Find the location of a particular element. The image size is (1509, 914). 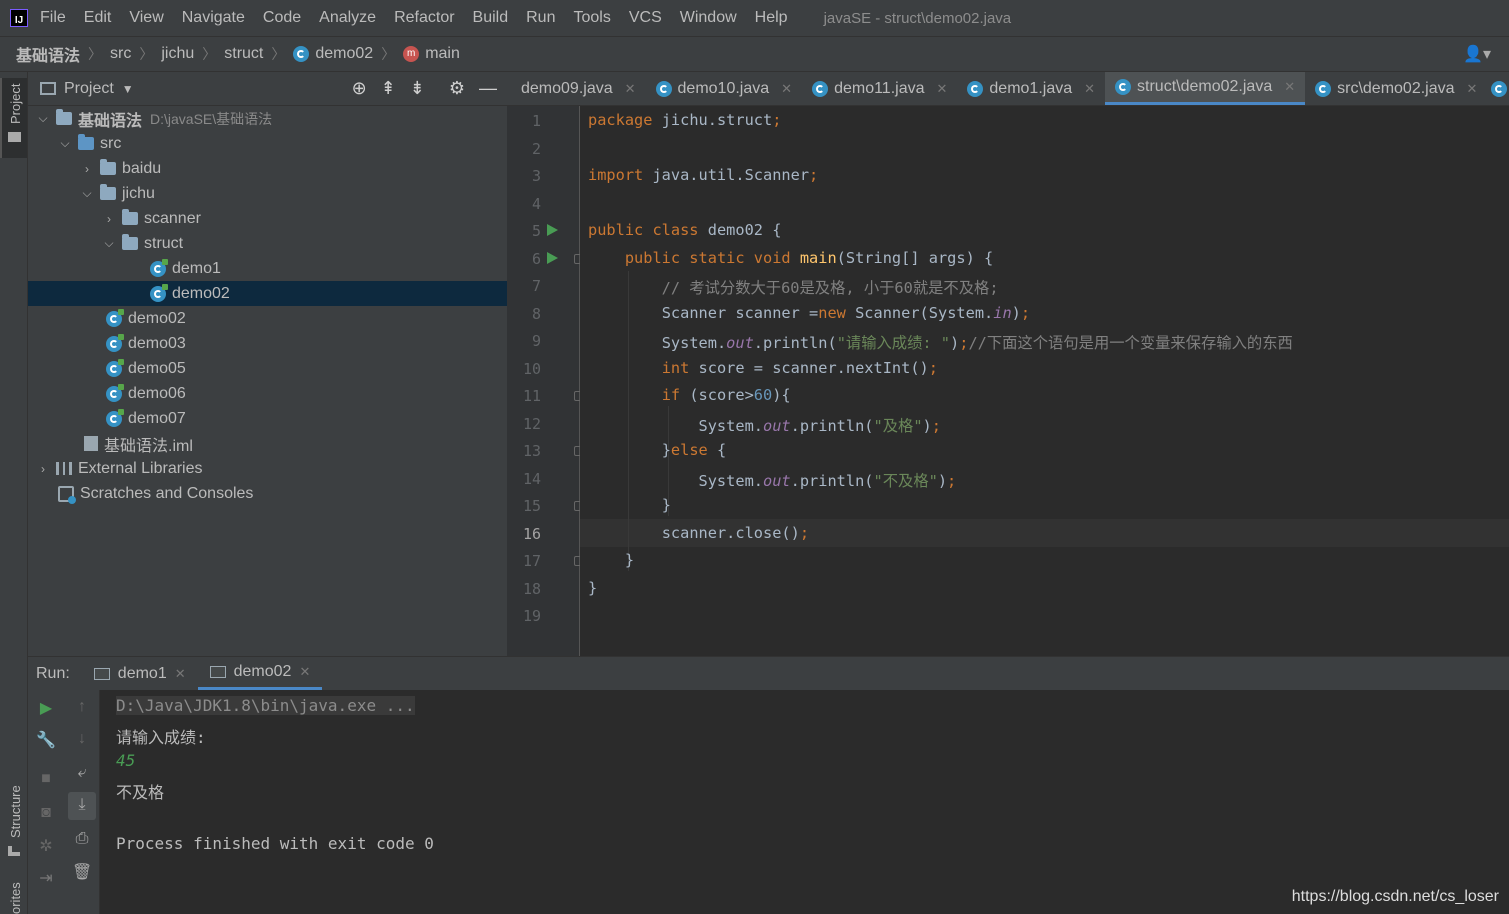

line-number: 15 is located at coordinates (531, 506).